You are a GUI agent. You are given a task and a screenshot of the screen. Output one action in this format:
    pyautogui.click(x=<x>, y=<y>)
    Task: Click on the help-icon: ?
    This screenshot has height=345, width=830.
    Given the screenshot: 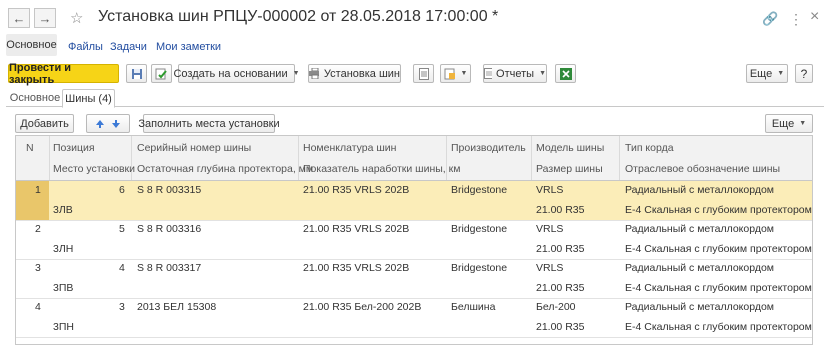 What is the action you would take?
    pyautogui.click(x=804, y=73)
    